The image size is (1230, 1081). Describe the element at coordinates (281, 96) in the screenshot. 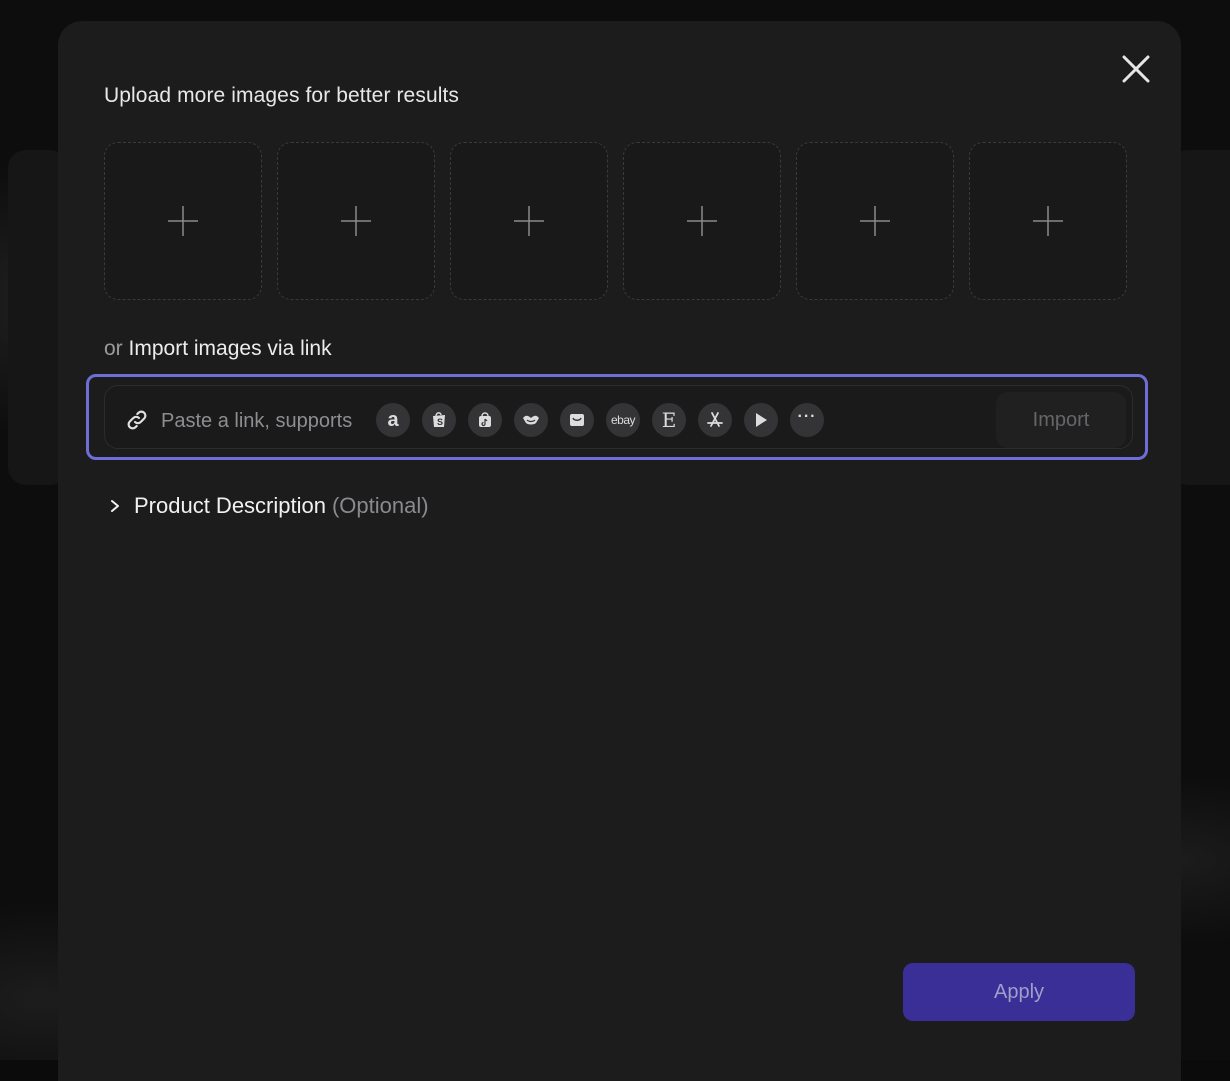

I see `upload-title: Upload more images for better results` at that location.